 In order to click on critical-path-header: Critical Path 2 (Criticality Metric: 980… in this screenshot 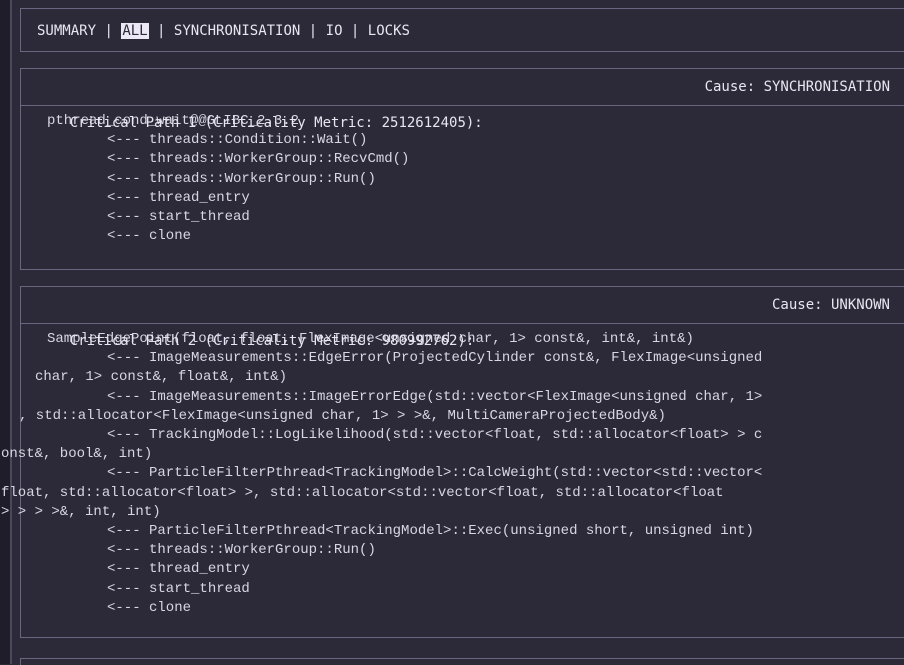, I will do `click(462, 318)`.